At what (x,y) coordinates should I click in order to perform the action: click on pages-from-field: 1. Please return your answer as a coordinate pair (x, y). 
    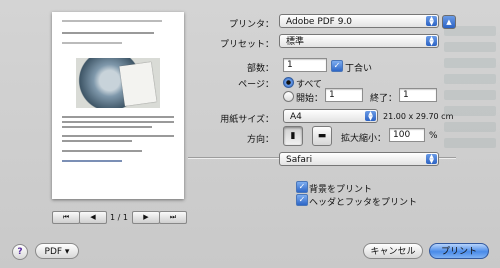
    Looking at the image, I should click on (344, 95).